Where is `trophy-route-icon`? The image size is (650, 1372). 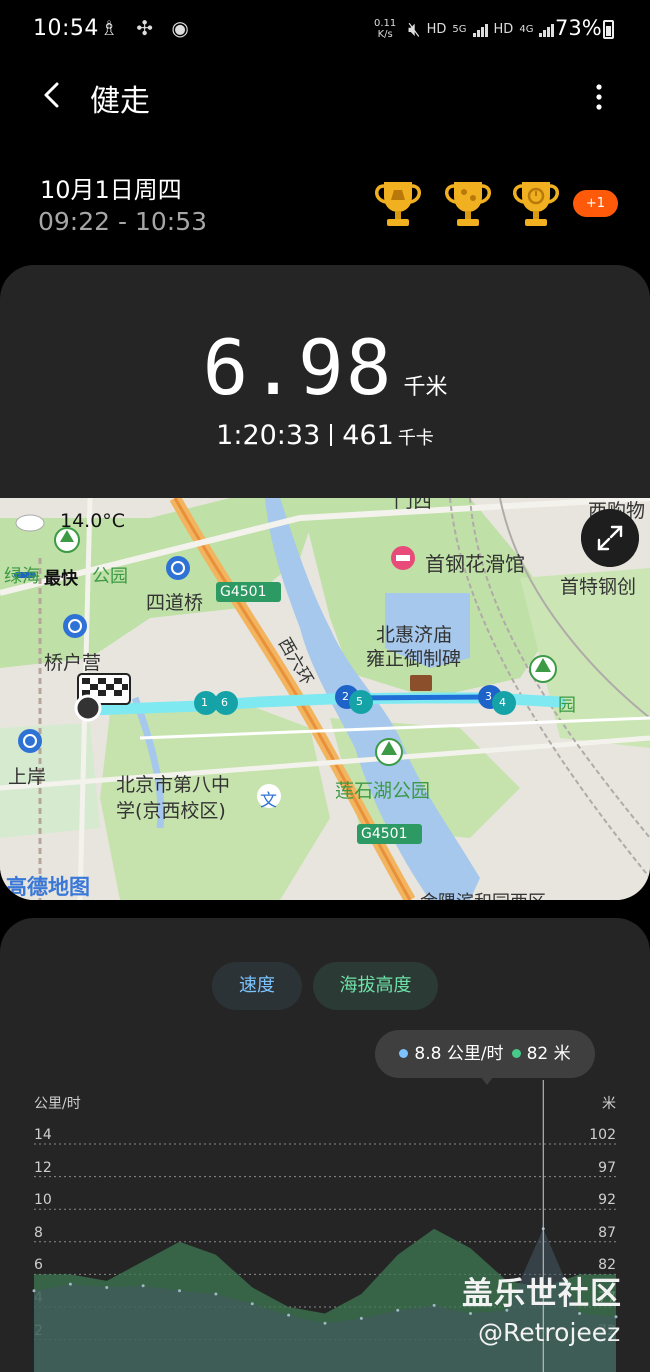
trophy-route-icon is located at coordinates (468, 204).